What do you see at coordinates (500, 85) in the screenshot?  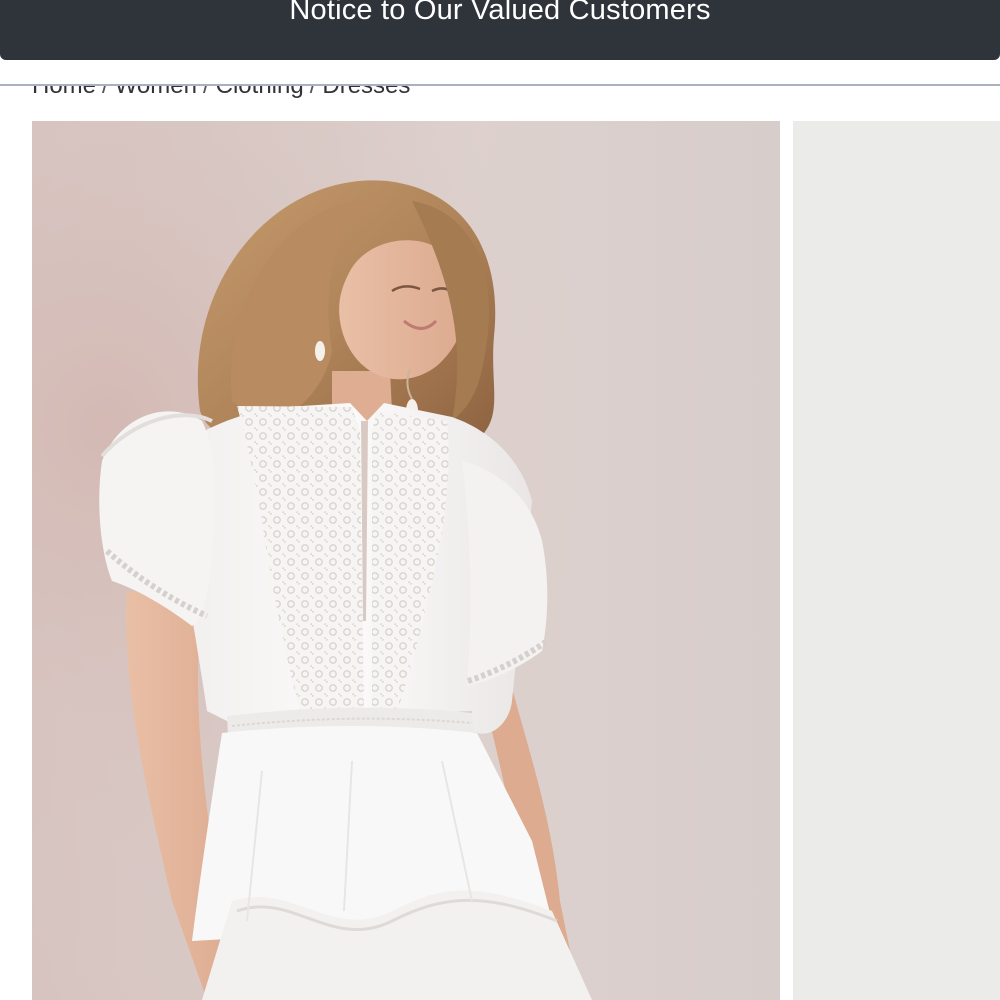 I see `header-divider` at bounding box center [500, 85].